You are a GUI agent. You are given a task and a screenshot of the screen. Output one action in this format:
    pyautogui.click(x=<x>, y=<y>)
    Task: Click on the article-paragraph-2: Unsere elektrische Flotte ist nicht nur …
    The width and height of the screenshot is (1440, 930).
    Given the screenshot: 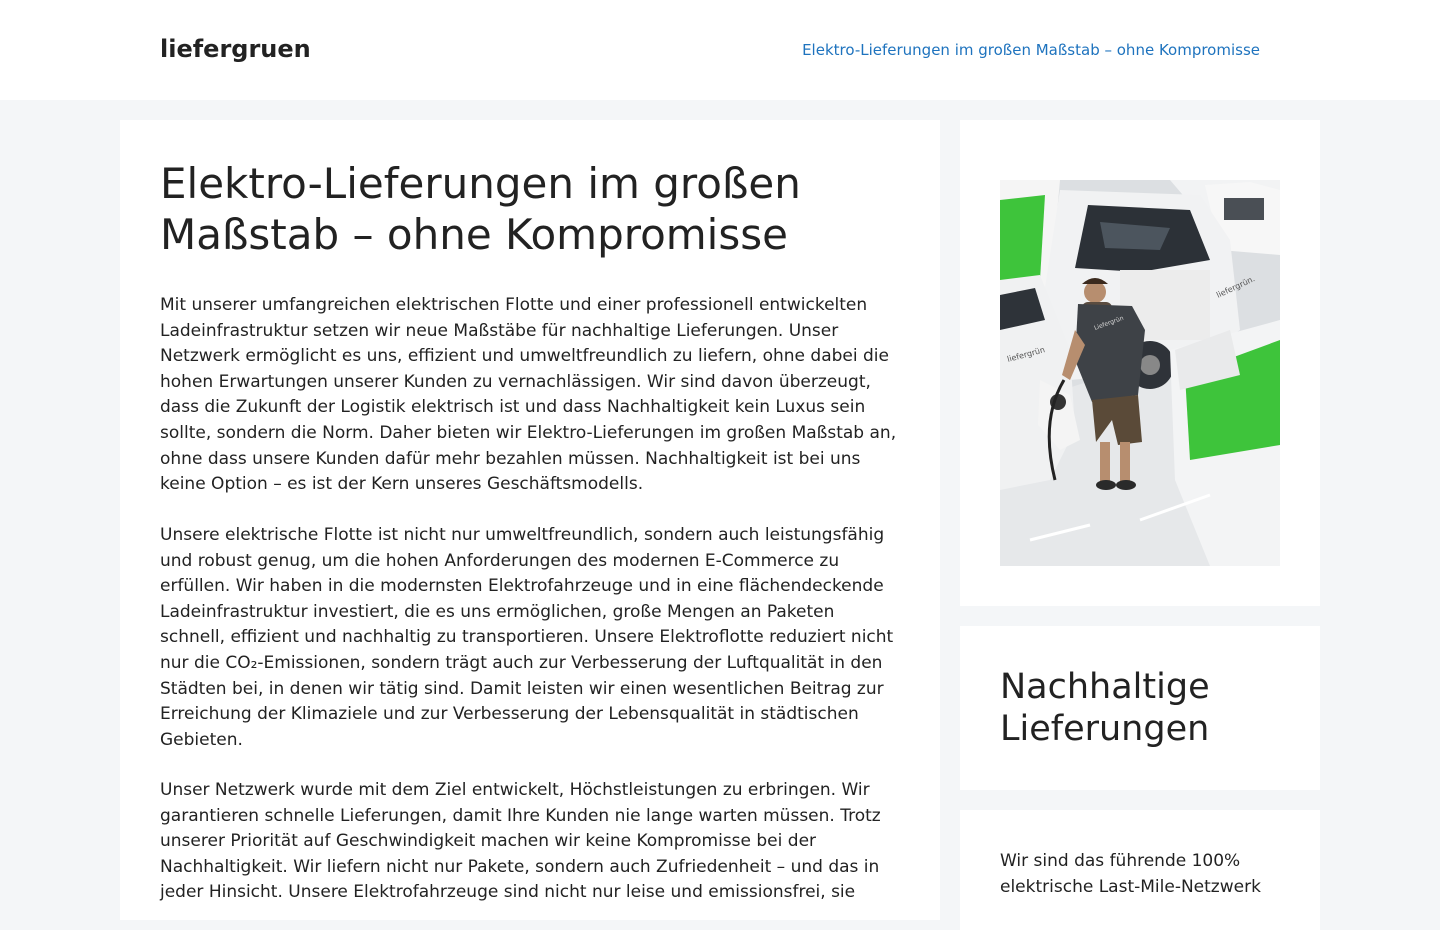 What is the action you would take?
    pyautogui.click(x=527, y=637)
    